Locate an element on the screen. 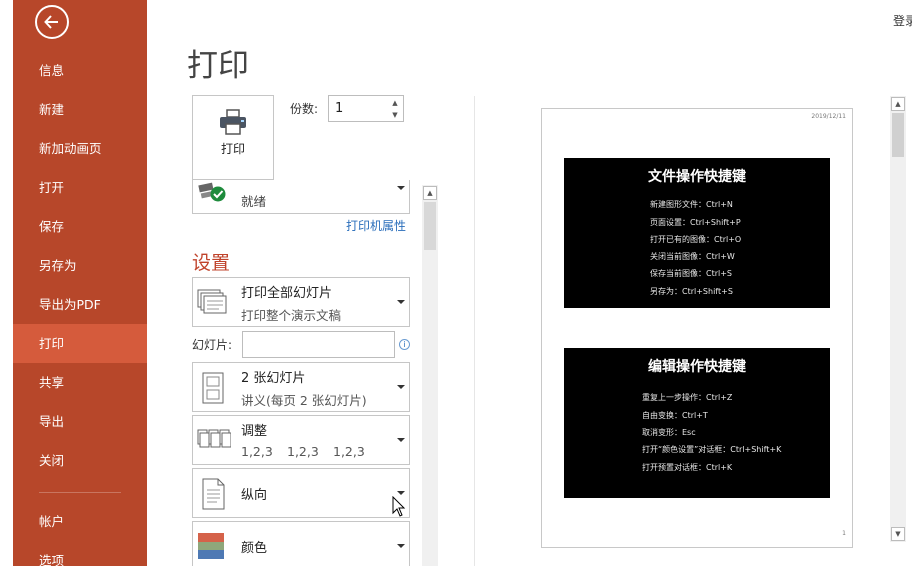 The image size is (912, 566). all-slides-icon is located at coordinates (212, 301).